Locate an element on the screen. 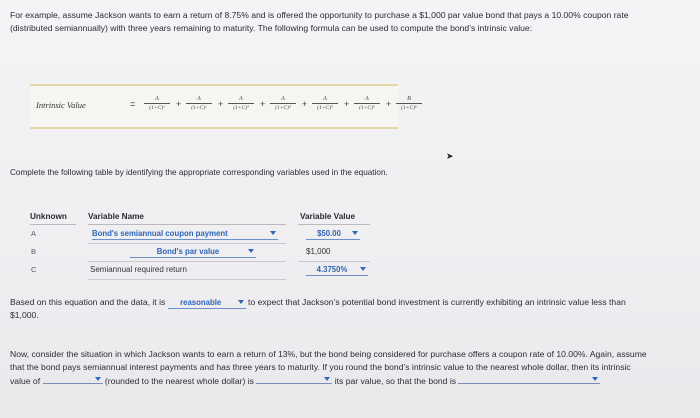 The image size is (700, 418). variable-name-dropdown-a: Bond's semiannual coupon payment is located at coordinates (185, 234).